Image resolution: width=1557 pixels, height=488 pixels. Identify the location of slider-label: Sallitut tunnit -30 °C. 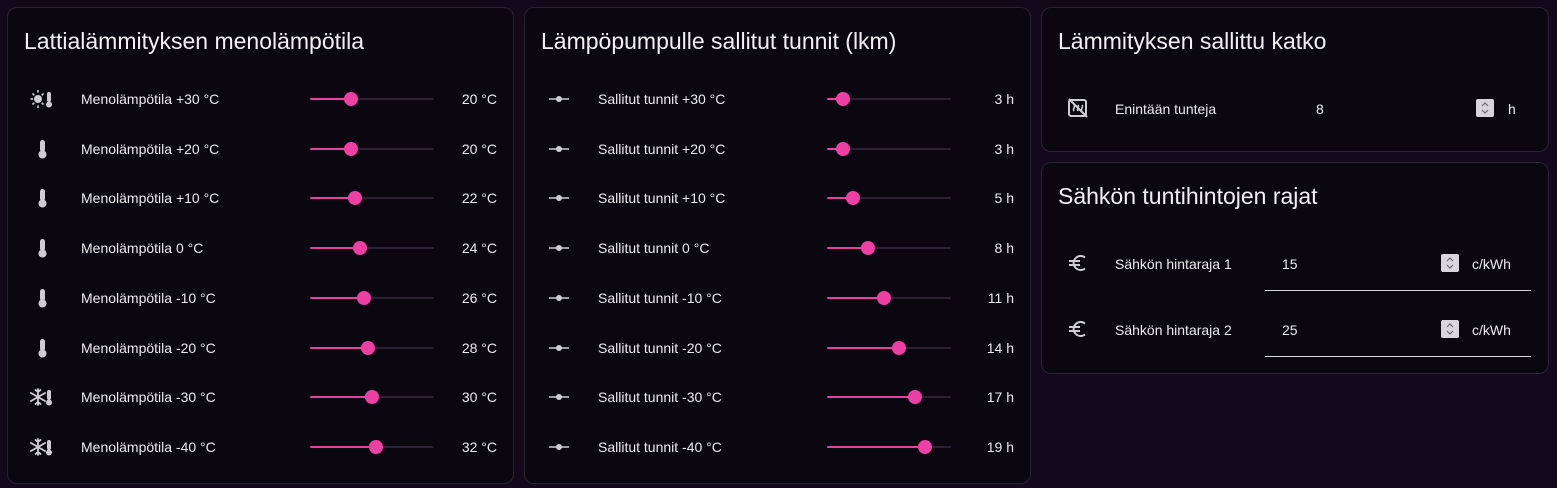
(660, 397).